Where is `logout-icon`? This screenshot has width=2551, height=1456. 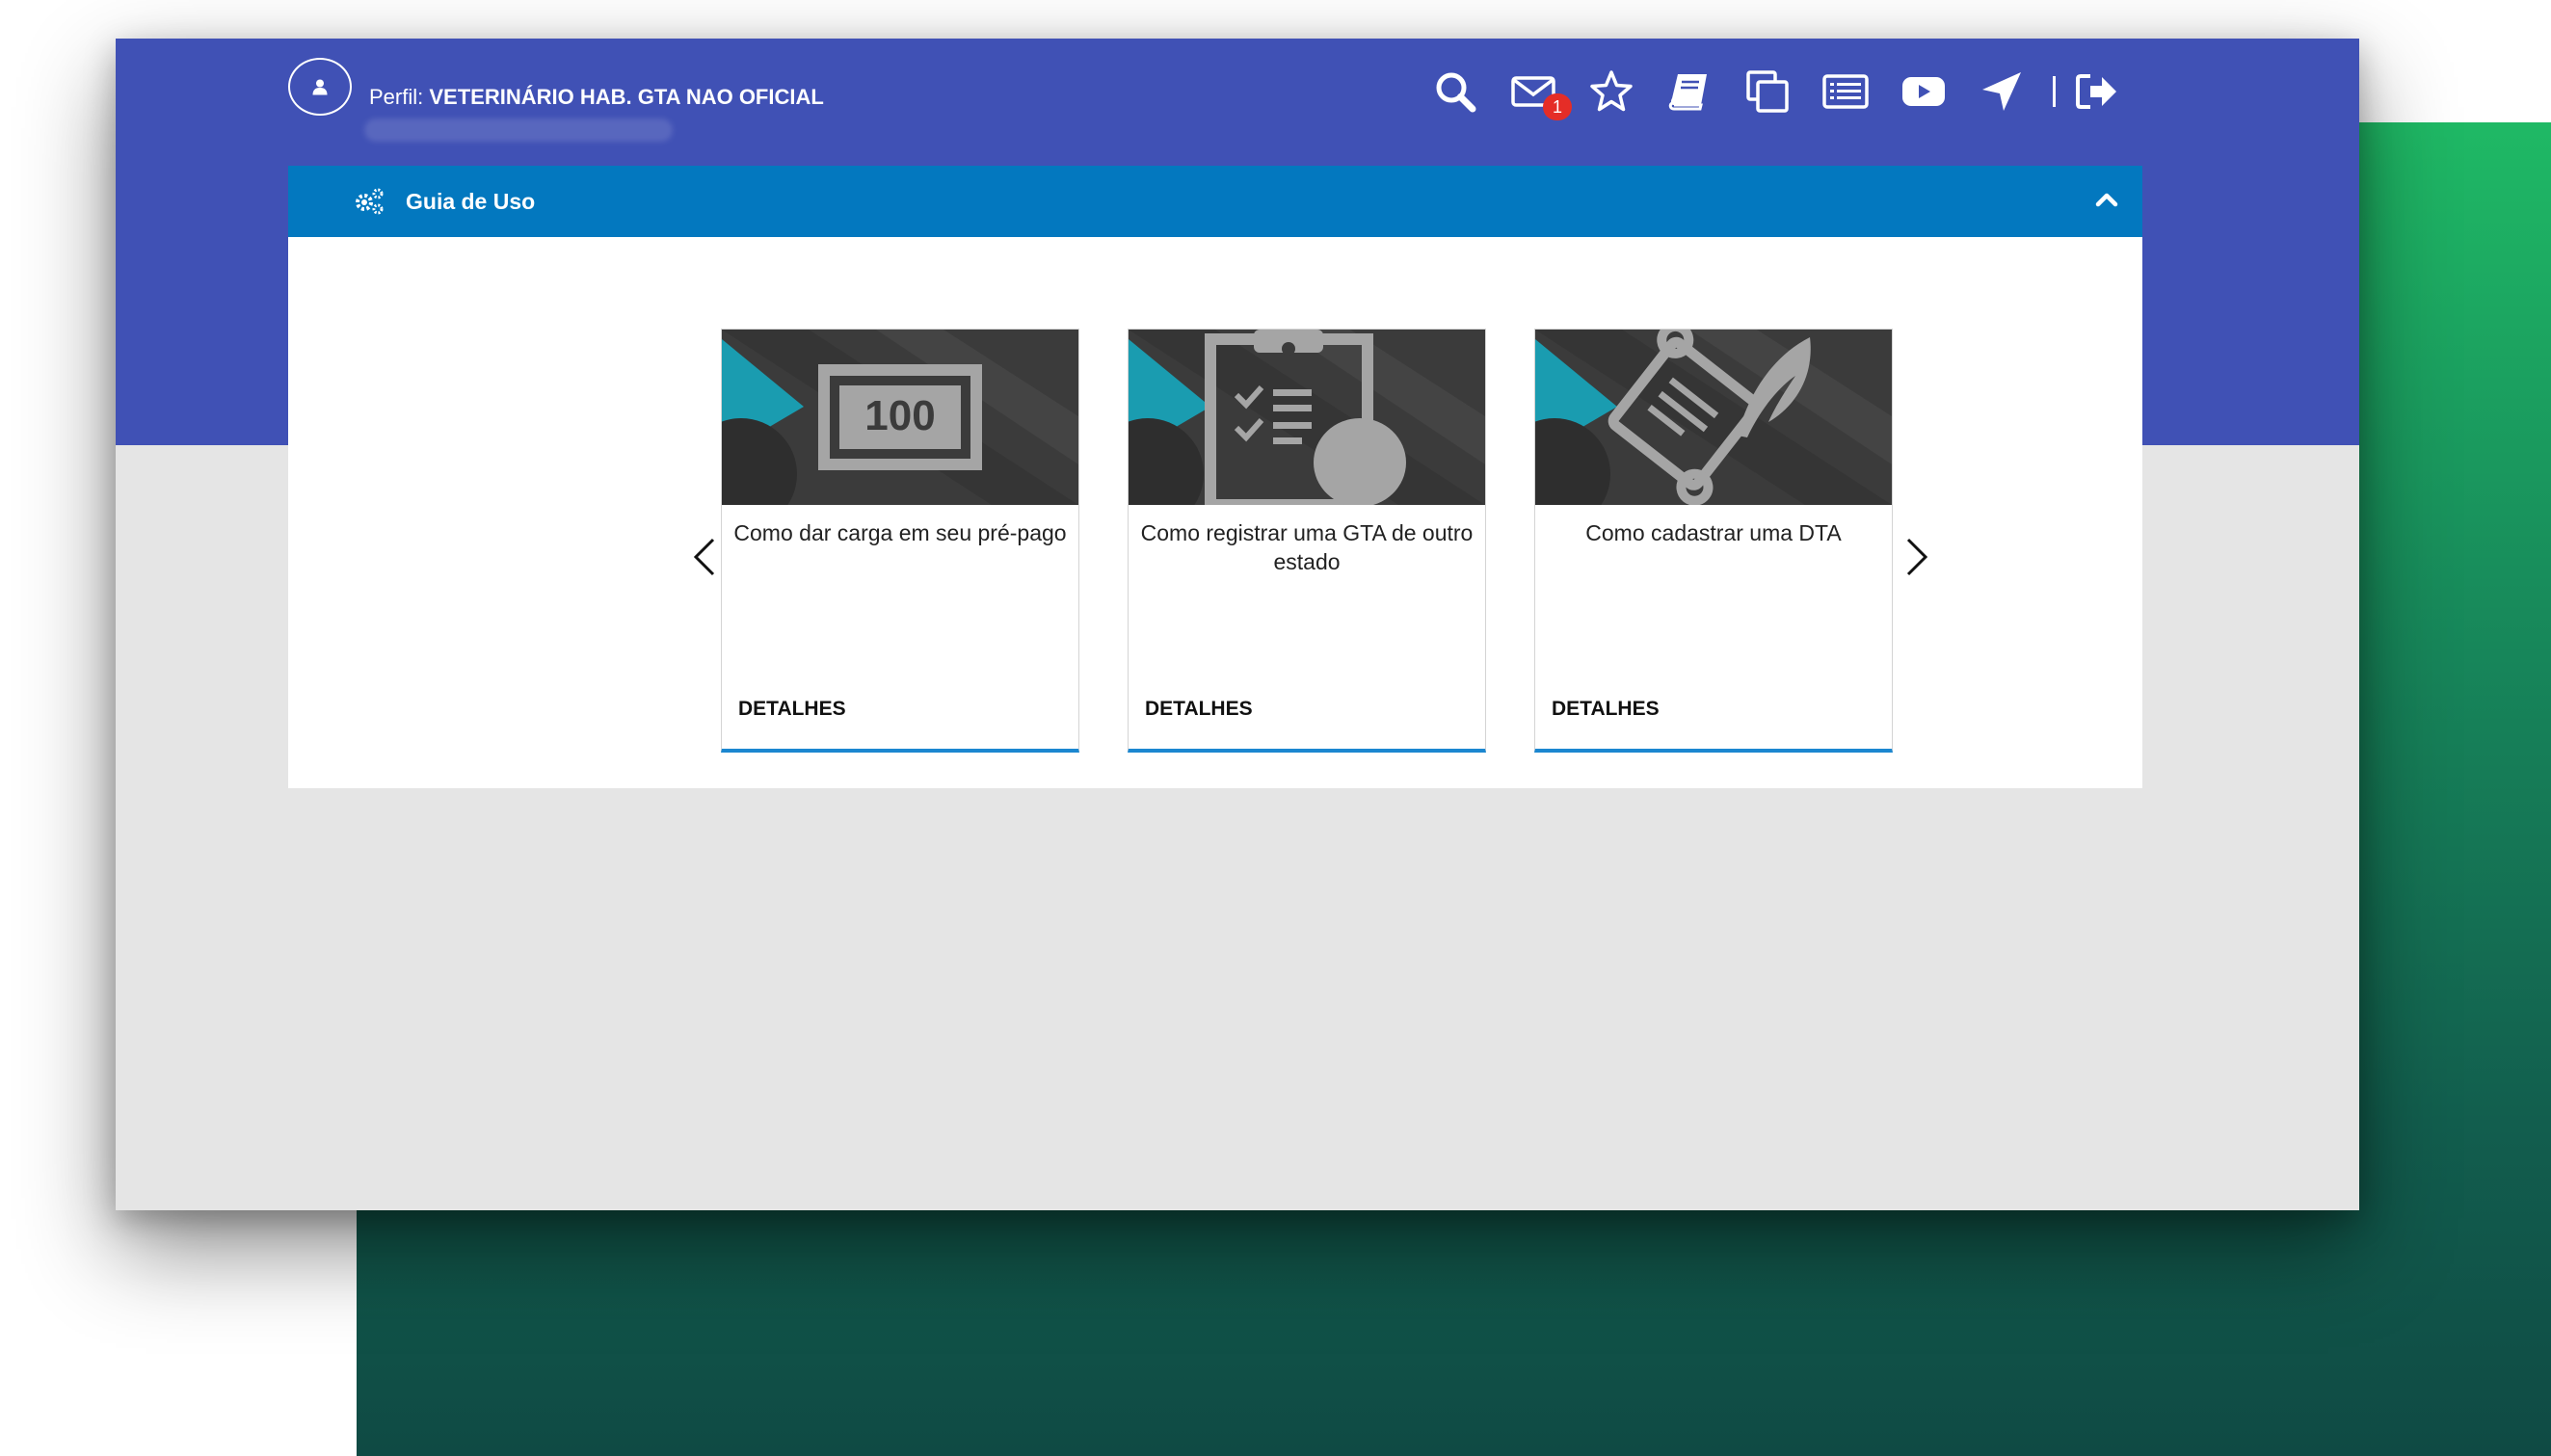 logout-icon is located at coordinates (2096, 92).